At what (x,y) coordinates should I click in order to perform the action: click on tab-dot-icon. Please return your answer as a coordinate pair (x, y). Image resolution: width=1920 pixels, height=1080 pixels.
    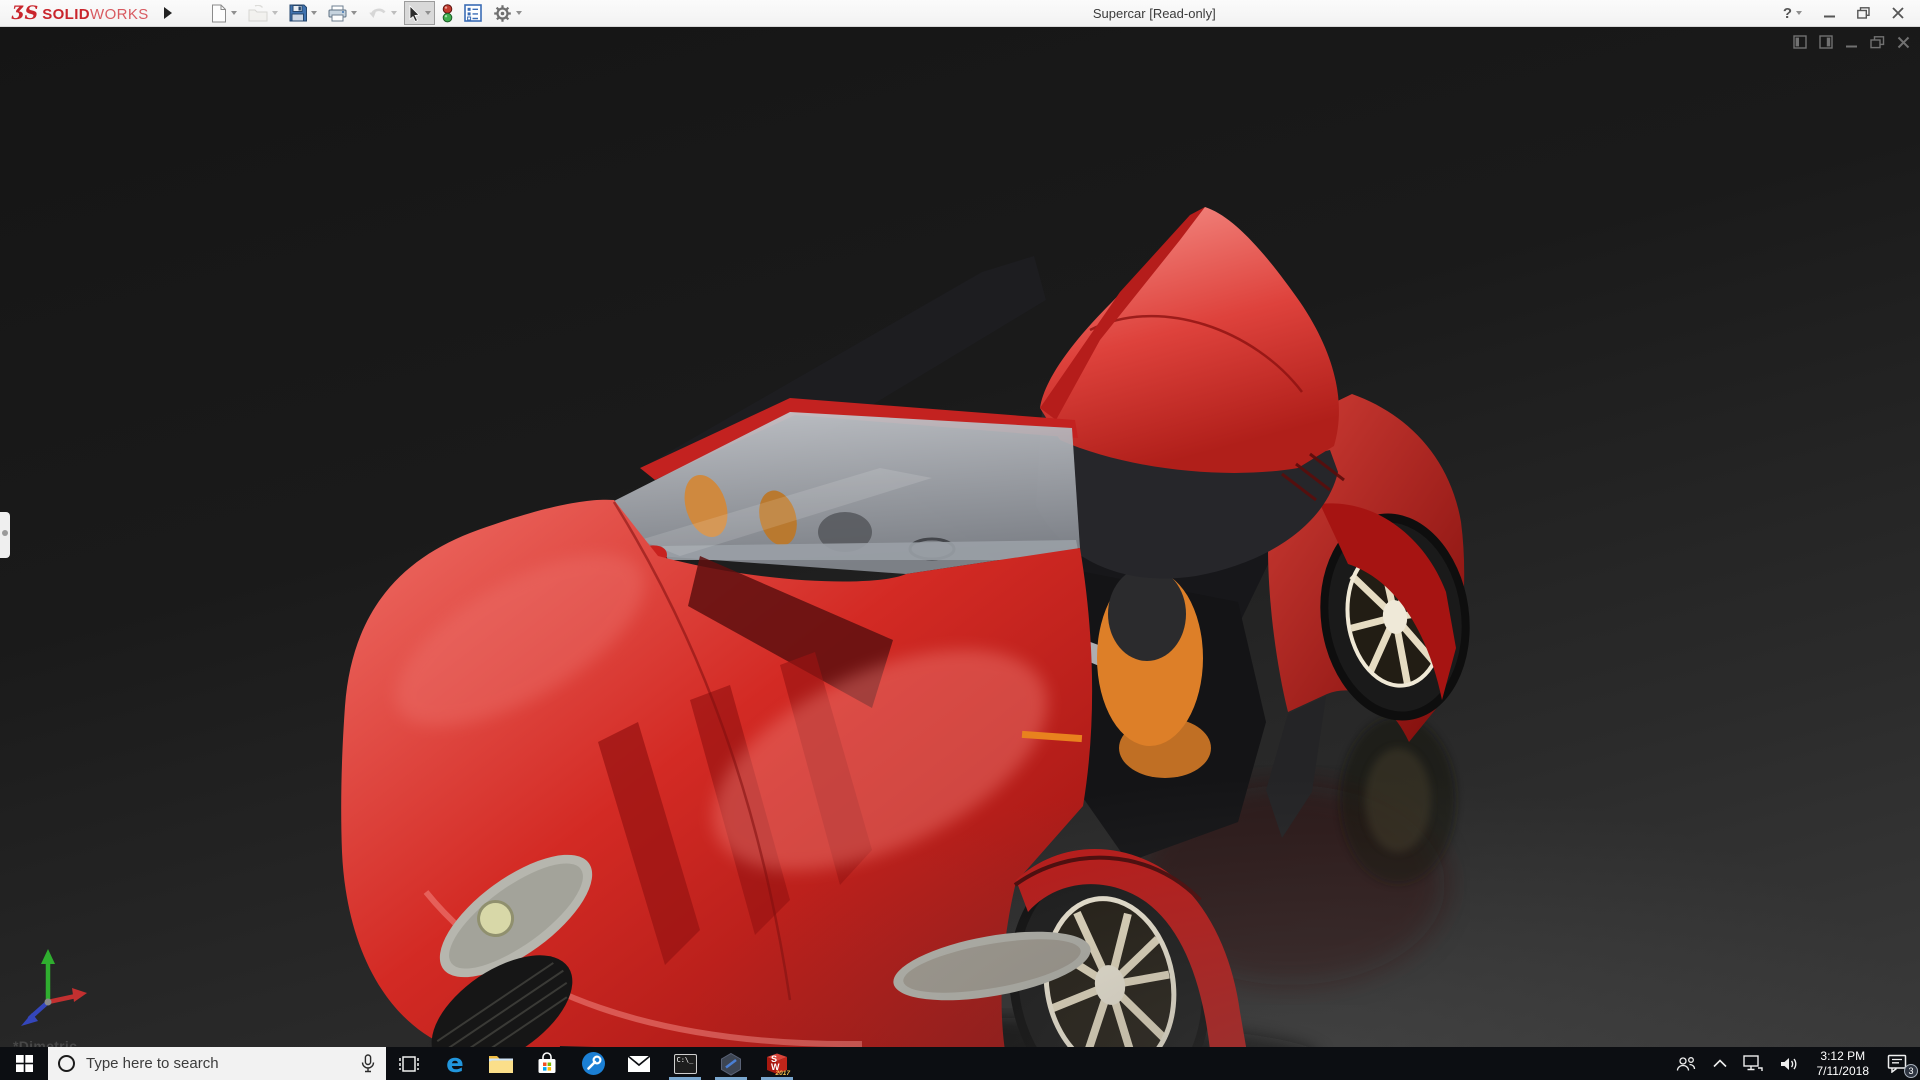
    Looking at the image, I should click on (5, 533).